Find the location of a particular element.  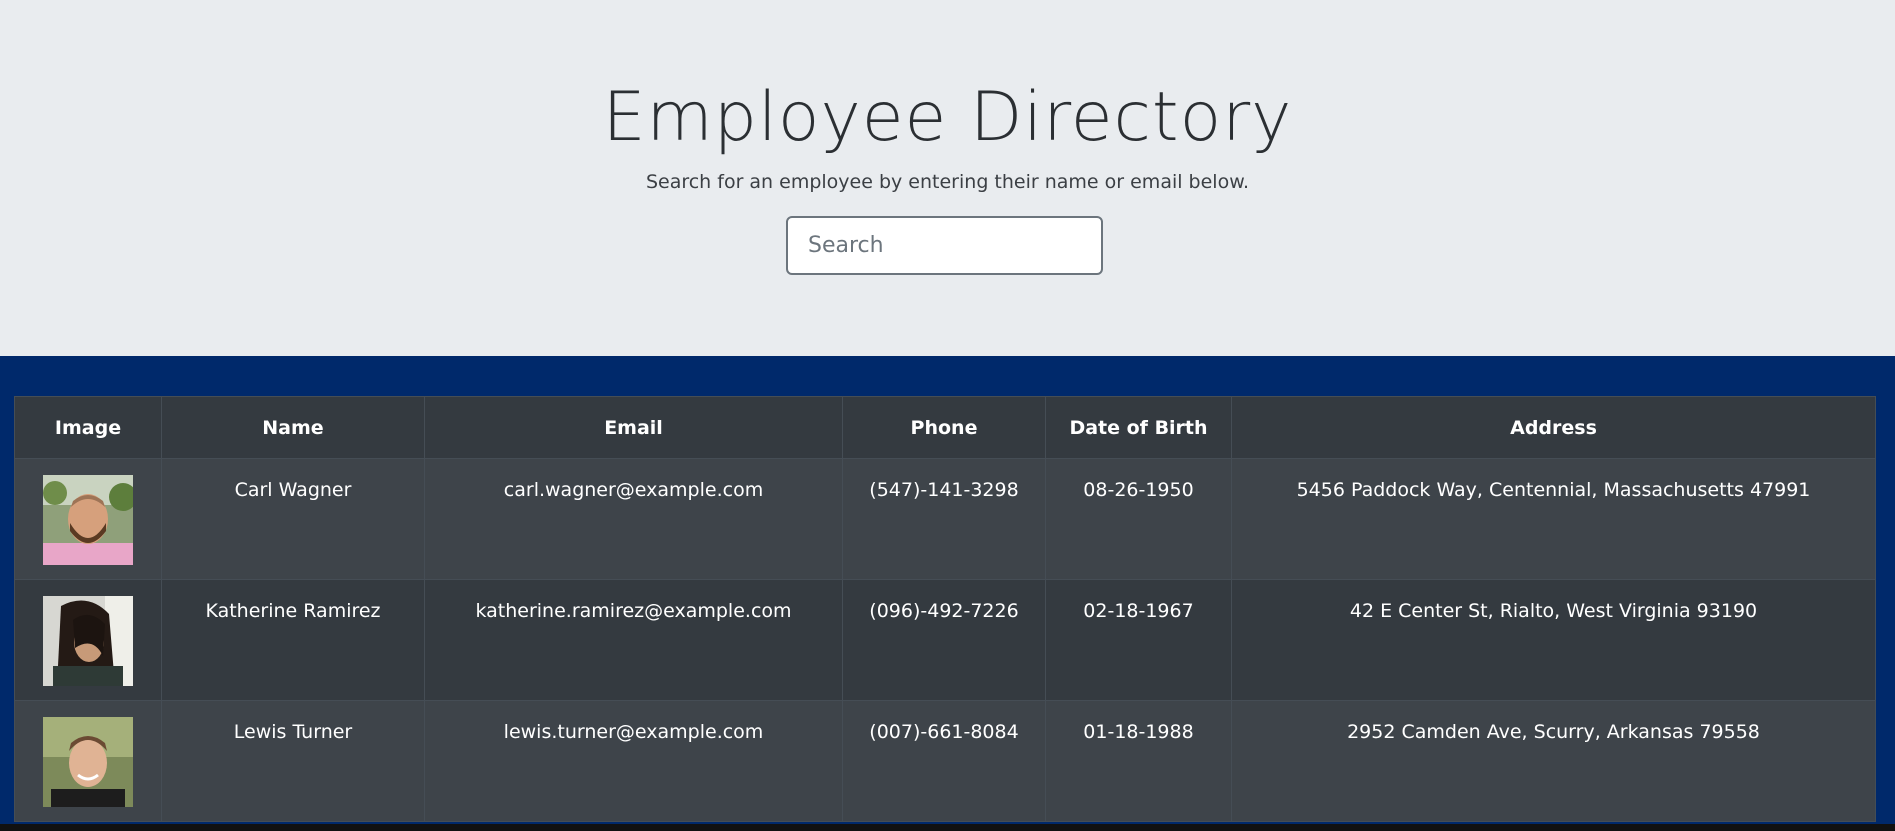

employee-phone: (007)-661-8084 is located at coordinates (944, 761).